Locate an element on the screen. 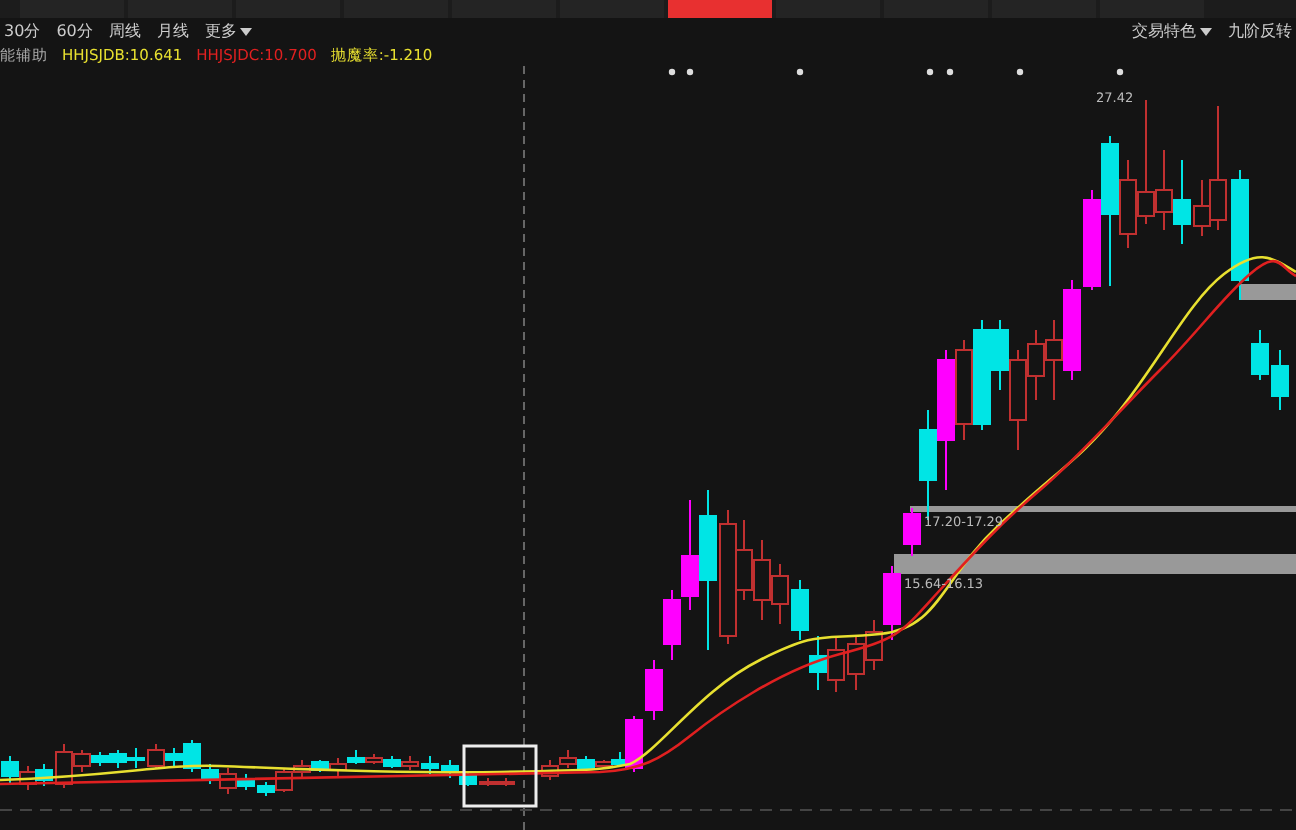 This screenshot has width=1296, height=830. period-tab: 周线 is located at coordinates (124, 31).